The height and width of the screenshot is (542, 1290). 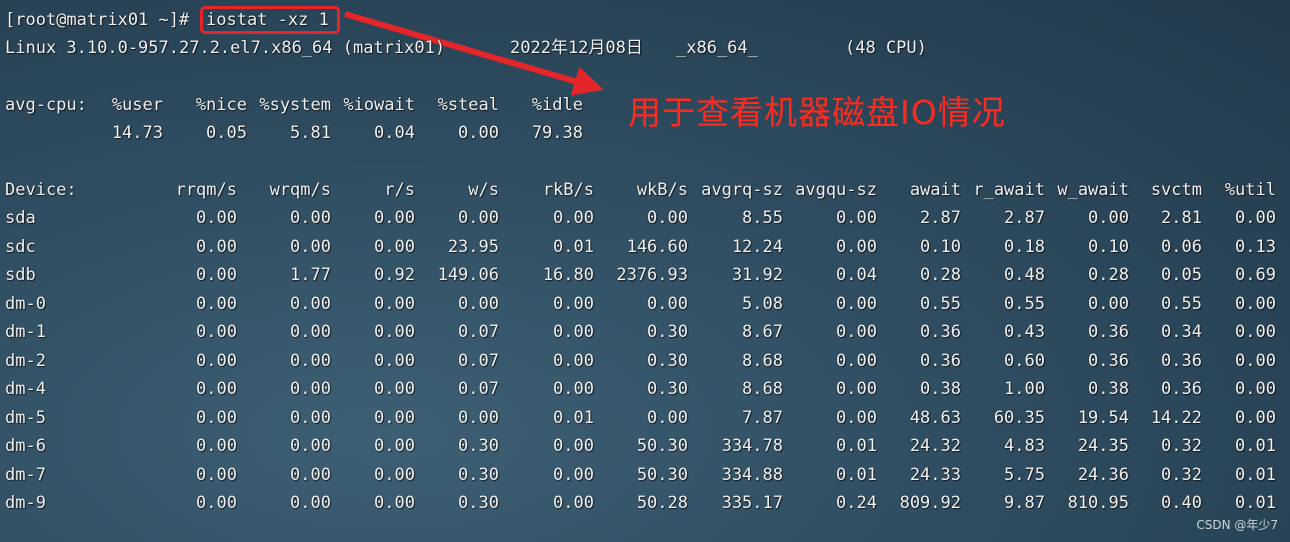 What do you see at coordinates (97, 20) in the screenshot?
I see `shell-prompt: [root@matrix01 ~]#` at bounding box center [97, 20].